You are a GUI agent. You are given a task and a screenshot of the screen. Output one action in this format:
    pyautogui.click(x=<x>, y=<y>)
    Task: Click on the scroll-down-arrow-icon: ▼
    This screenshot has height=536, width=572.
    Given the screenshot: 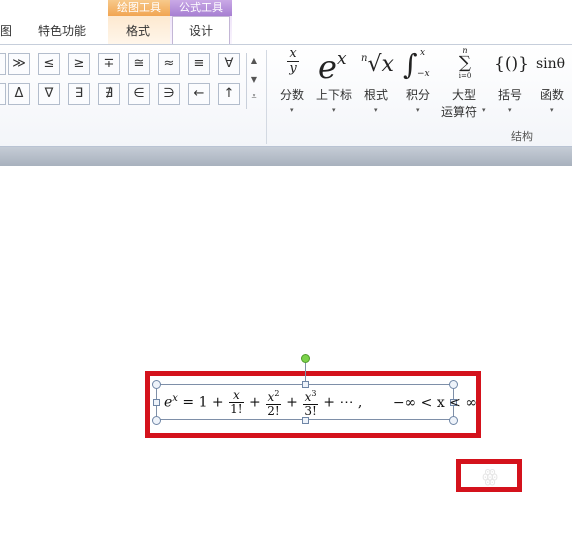 What is the action you would take?
    pyautogui.click(x=254, y=79)
    